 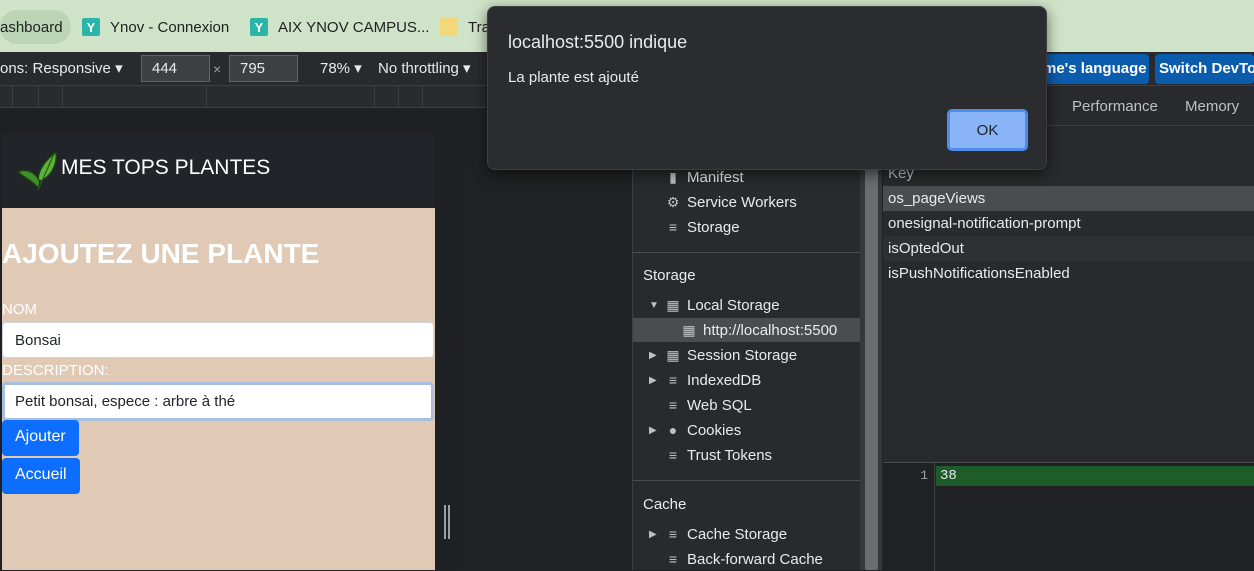 What do you see at coordinates (55, 370) in the screenshot?
I see `description-label: DESCRIPTION:` at bounding box center [55, 370].